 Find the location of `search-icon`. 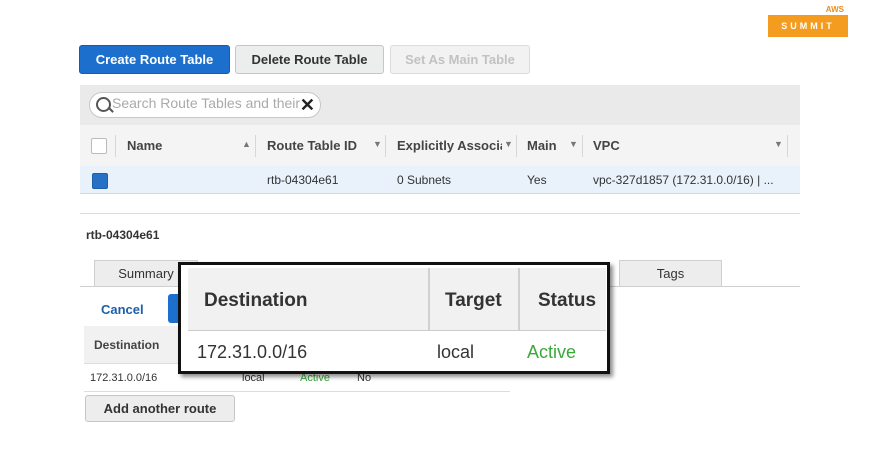

search-icon is located at coordinates (103, 104).